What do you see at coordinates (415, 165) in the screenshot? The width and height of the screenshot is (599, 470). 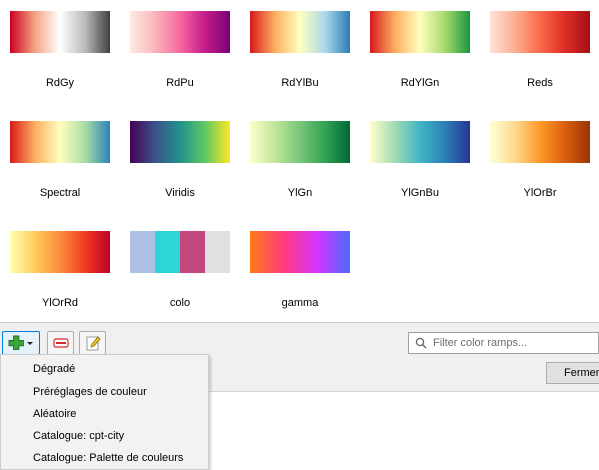 I see `color-ramp-item: YlGnBu` at bounding box center [415, 165].